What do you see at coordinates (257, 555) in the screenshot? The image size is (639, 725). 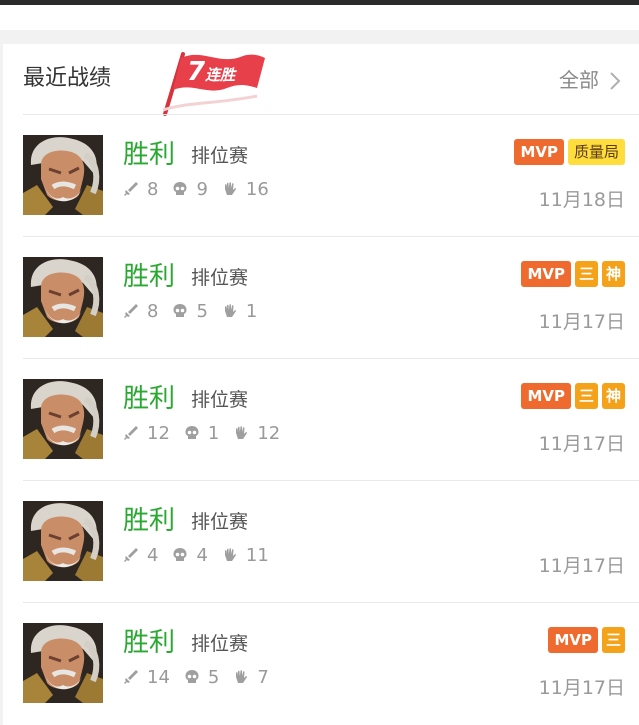 I see `assists-count: 11` at bounding box center [257, 555].